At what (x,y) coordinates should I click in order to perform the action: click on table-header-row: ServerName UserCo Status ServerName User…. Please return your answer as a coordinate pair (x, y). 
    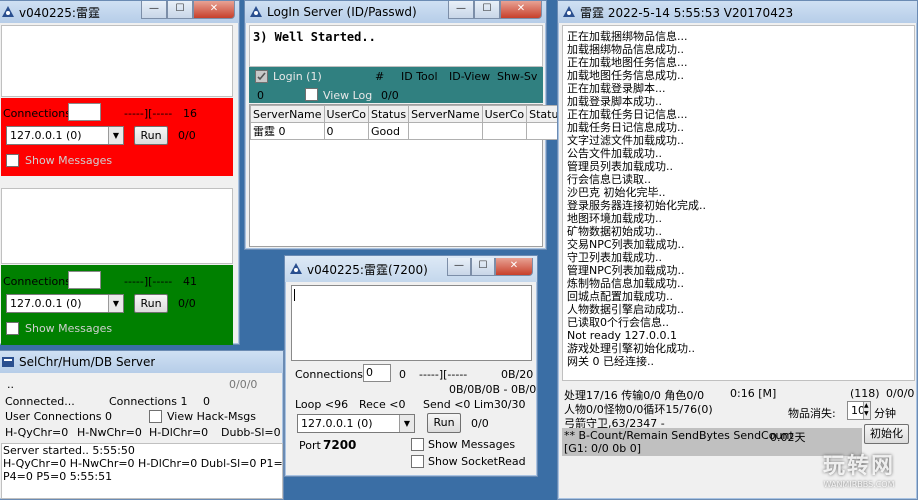
    Looking at the image, I should click on (409, 114).